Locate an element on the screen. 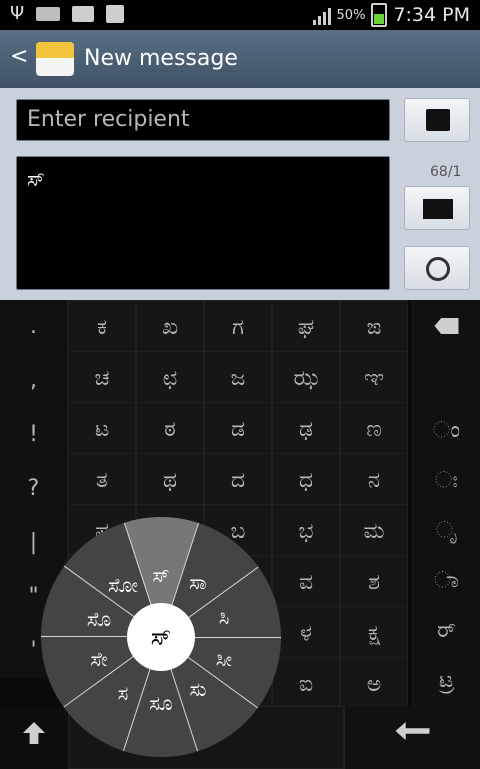  send-icon is located at coordinates (438, 209).